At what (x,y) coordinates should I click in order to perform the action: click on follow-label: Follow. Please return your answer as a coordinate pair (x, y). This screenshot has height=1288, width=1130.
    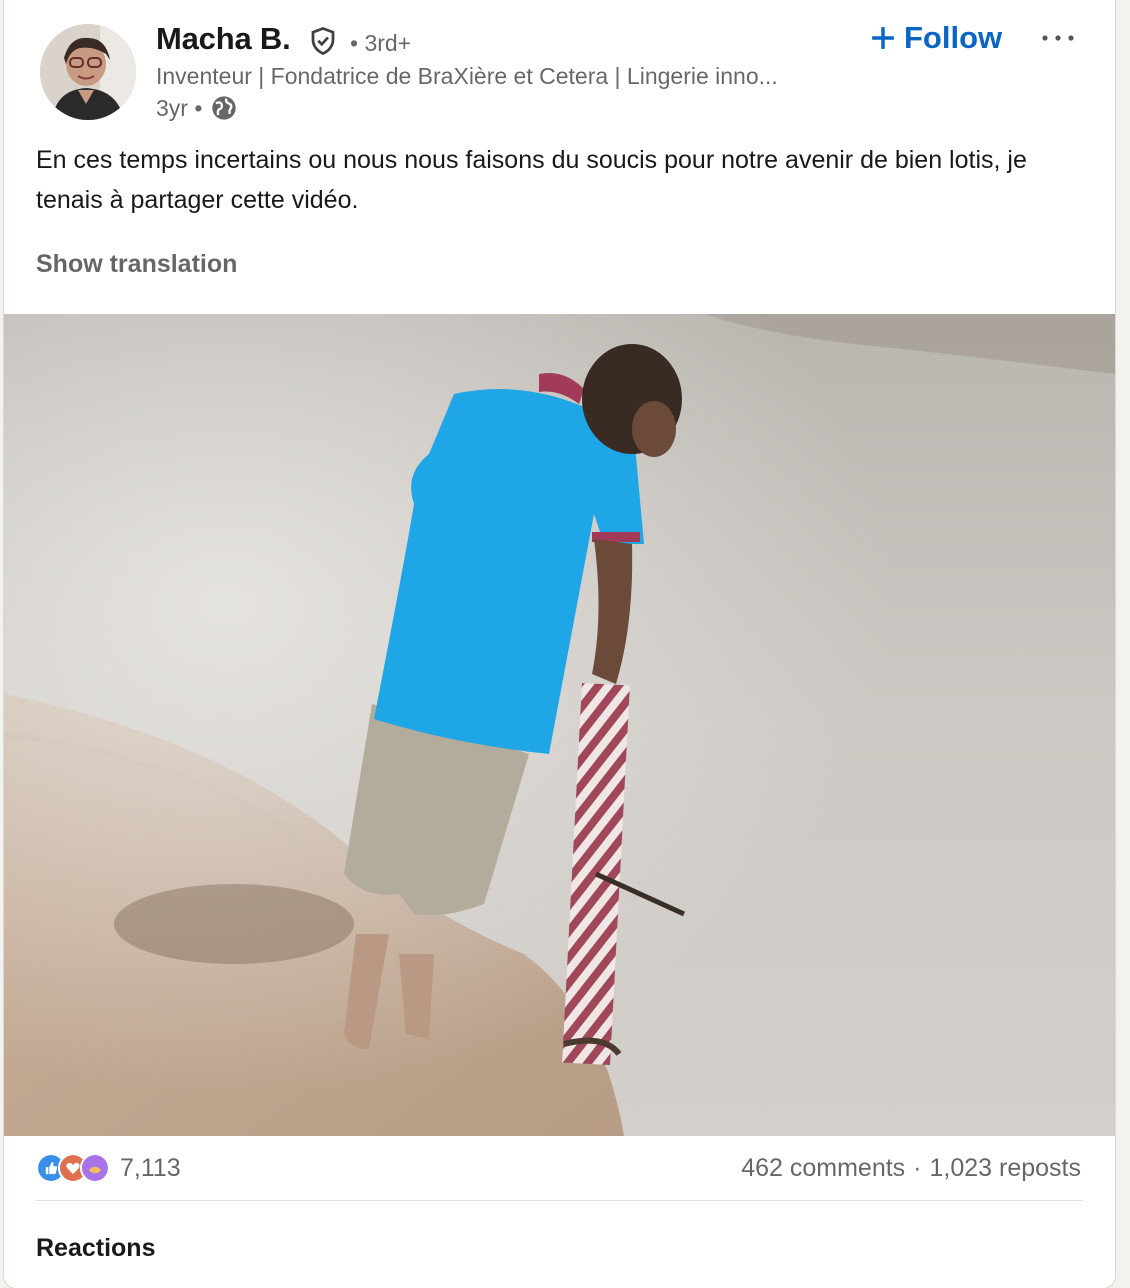
    Looking at the image, I should click on (953, 37).